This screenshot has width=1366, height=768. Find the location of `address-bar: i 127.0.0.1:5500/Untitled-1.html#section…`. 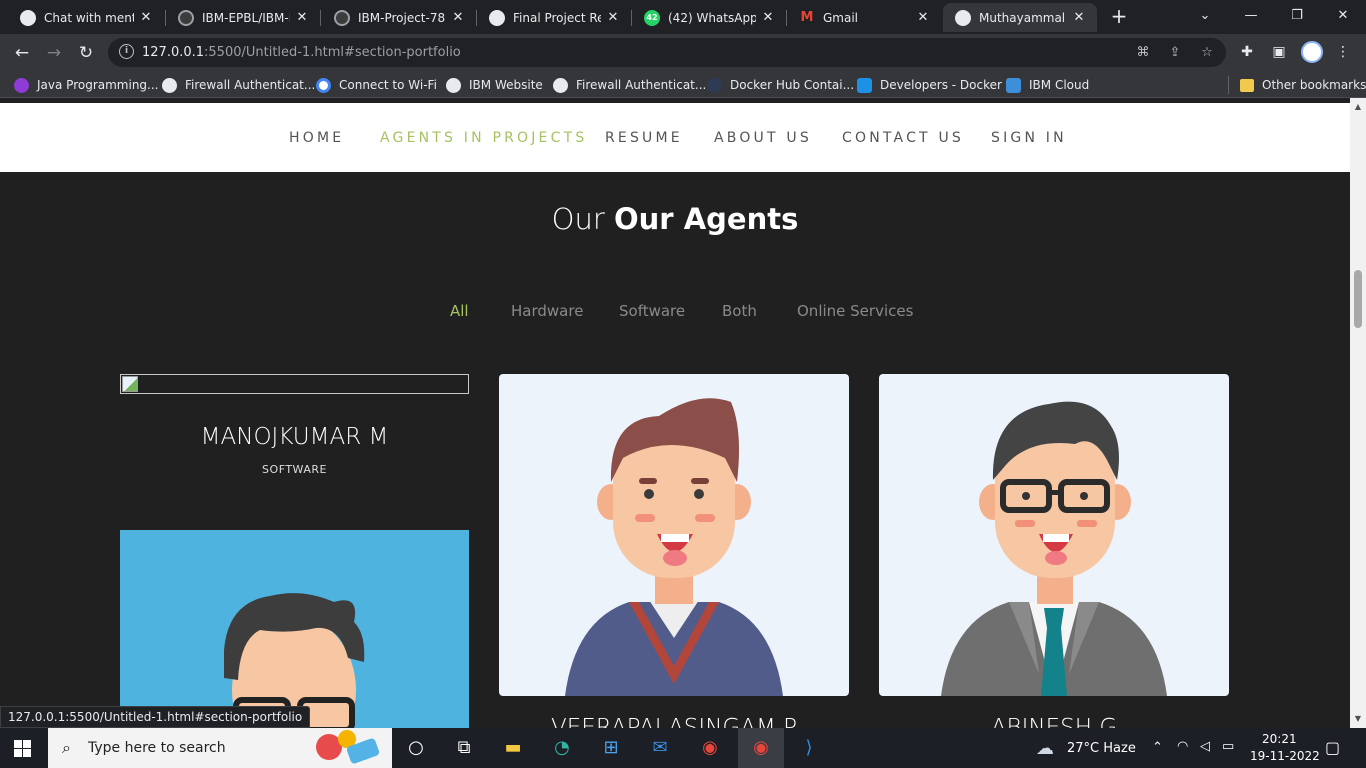

address-bar: i 127.0.0.1:5500/Untitled-1.html#section… is located at coordinates (667, 52).